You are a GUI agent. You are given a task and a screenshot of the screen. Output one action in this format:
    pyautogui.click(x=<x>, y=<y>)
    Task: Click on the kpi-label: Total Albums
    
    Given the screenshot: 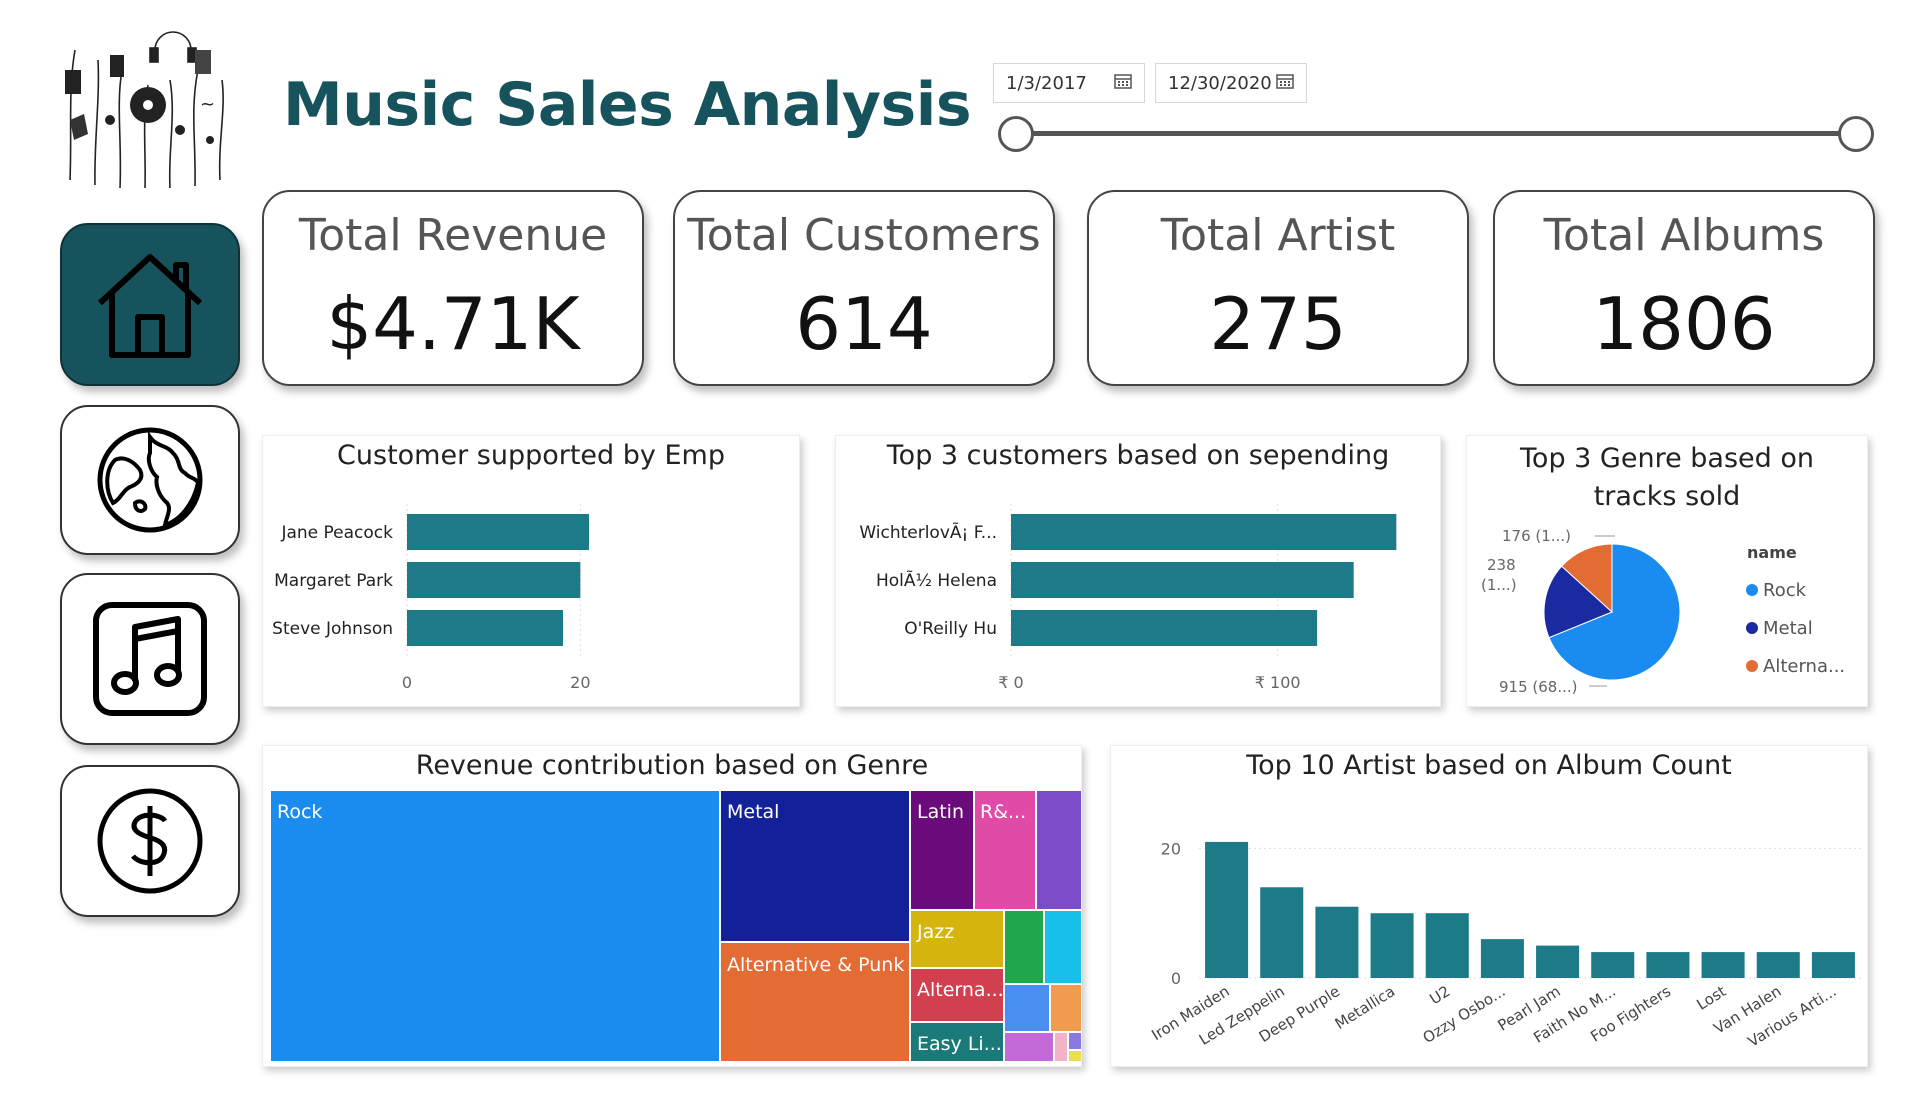 What is the action you would take?
    pyautogui.click(x=1684, y=235)
    